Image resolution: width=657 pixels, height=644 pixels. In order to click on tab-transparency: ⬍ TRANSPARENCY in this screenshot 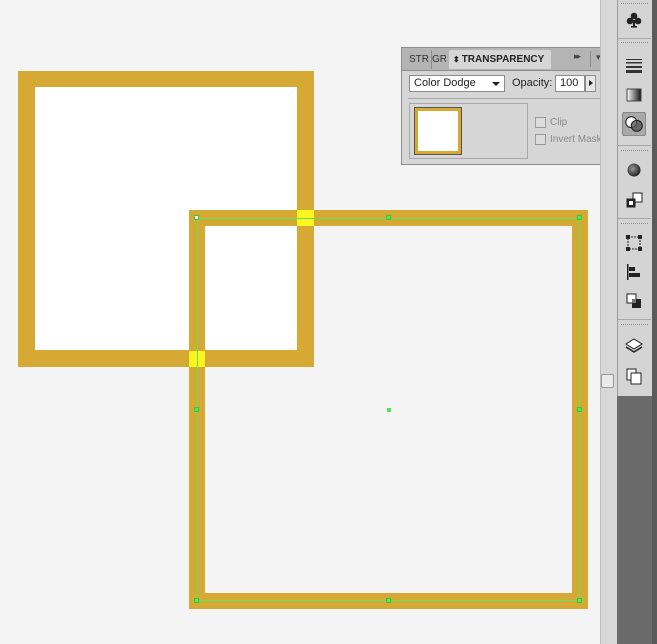, I will do `click(500, 59)`.